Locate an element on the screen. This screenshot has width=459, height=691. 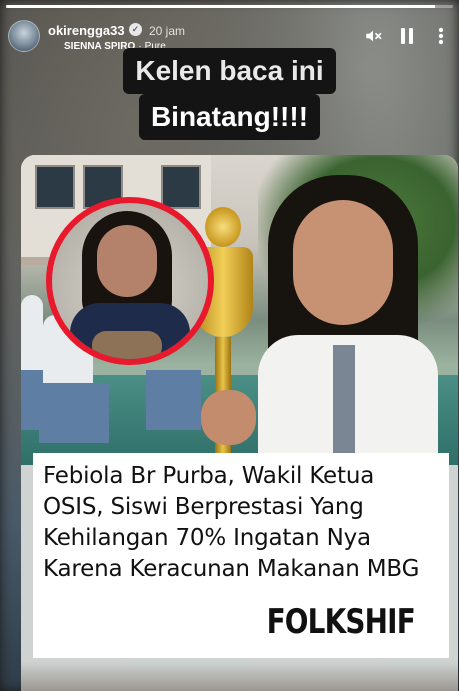
post-time: 20 jam is located at coordinates (167, 31).